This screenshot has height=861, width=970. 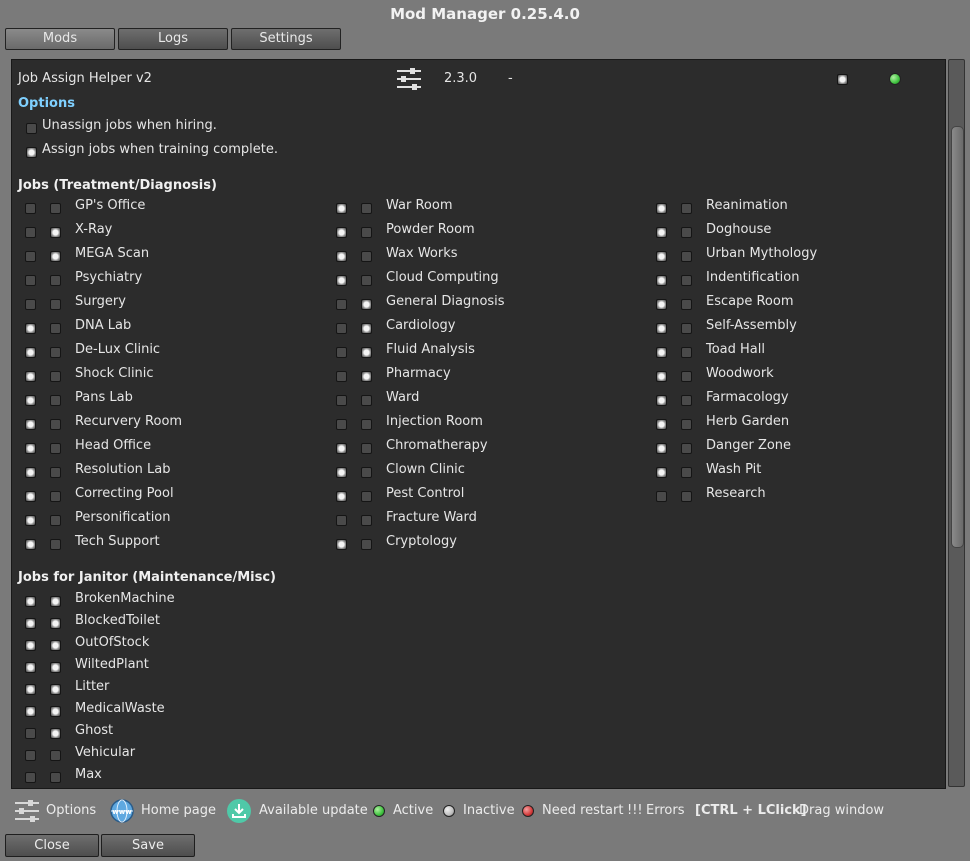 I want to click on mod-enabled-checkbox, so click(x=842, y=79).